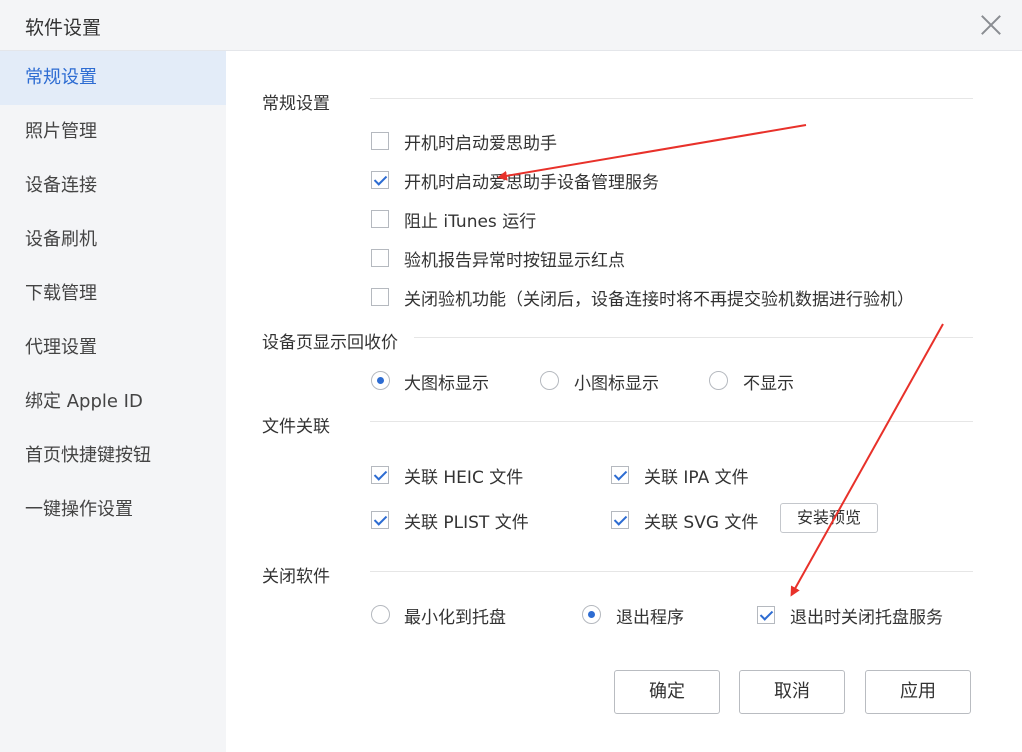 The image size is (1022, 752). Describe the element at coordinates (380, 297) in the screenshot. I see `checkbox-disable-inspection` at that location.